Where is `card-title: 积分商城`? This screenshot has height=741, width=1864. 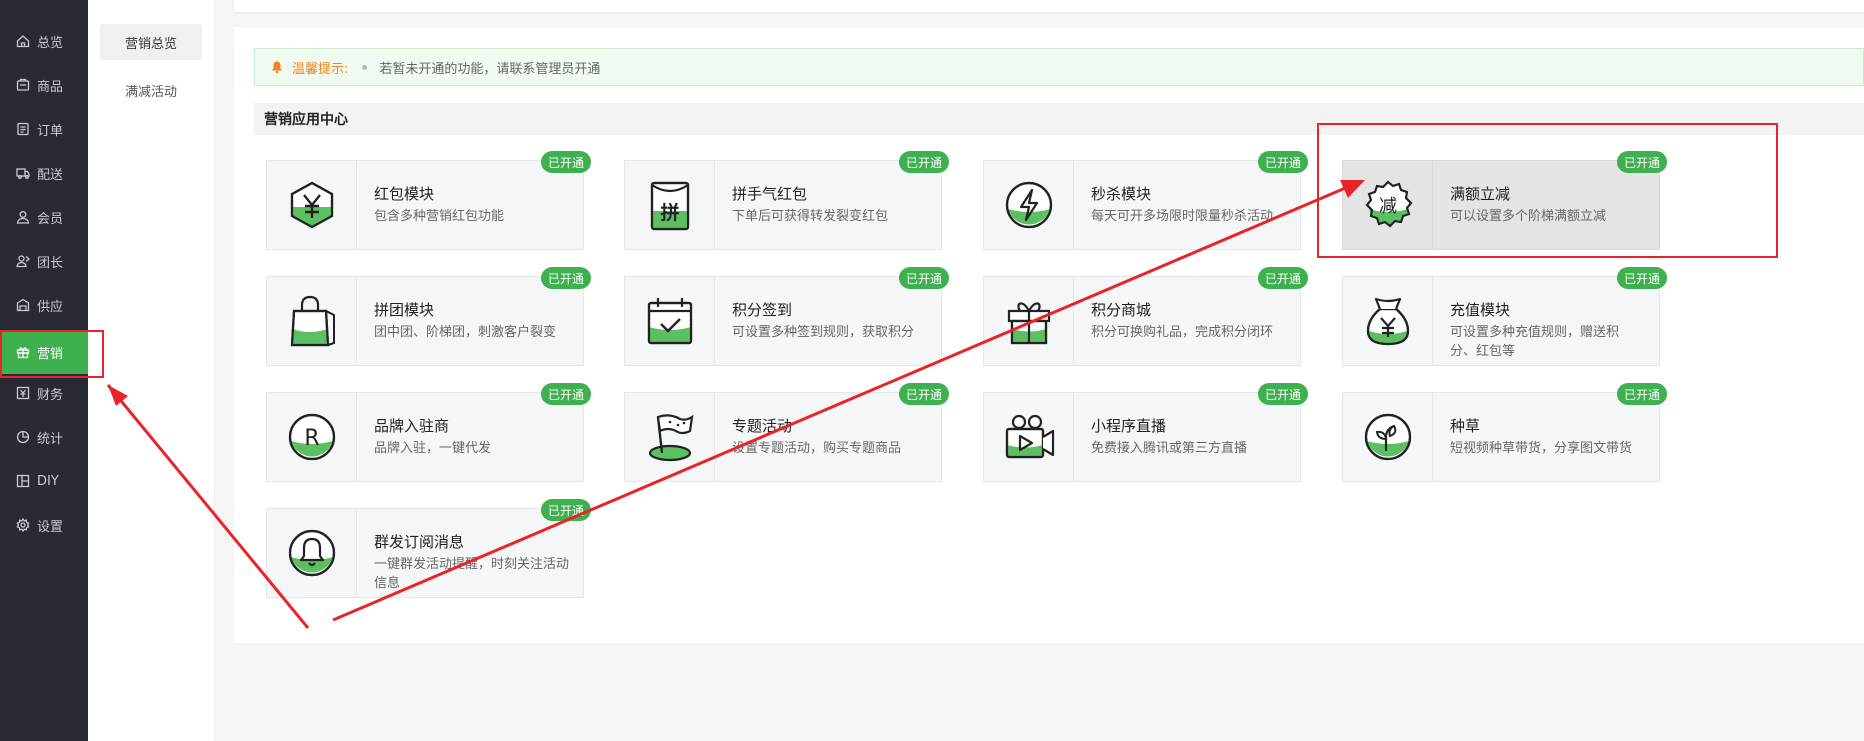
card-title: 积分商城 is located at coordinates (1121, 310).